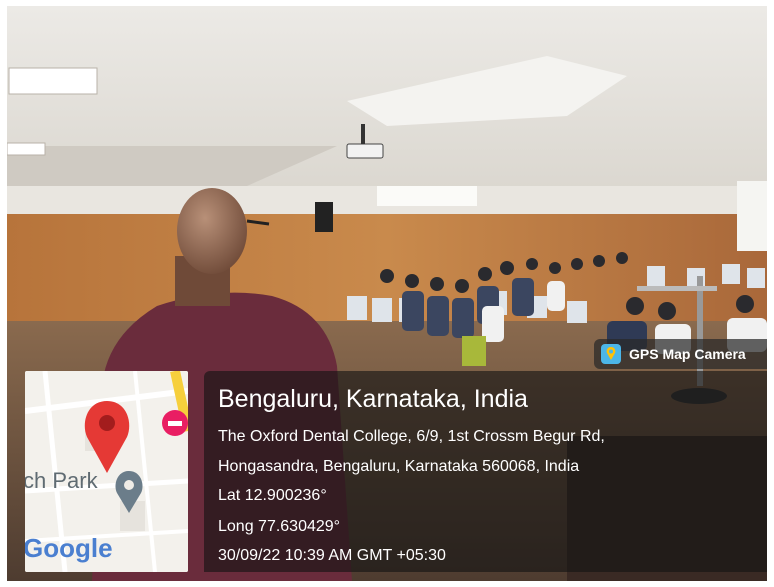 The height and width of the screenshot is (587, 774). What do you see at coordinates (611, 354) in the screenshot?
I see `map-pin-camera-icon` at bounding box center [611, 354].